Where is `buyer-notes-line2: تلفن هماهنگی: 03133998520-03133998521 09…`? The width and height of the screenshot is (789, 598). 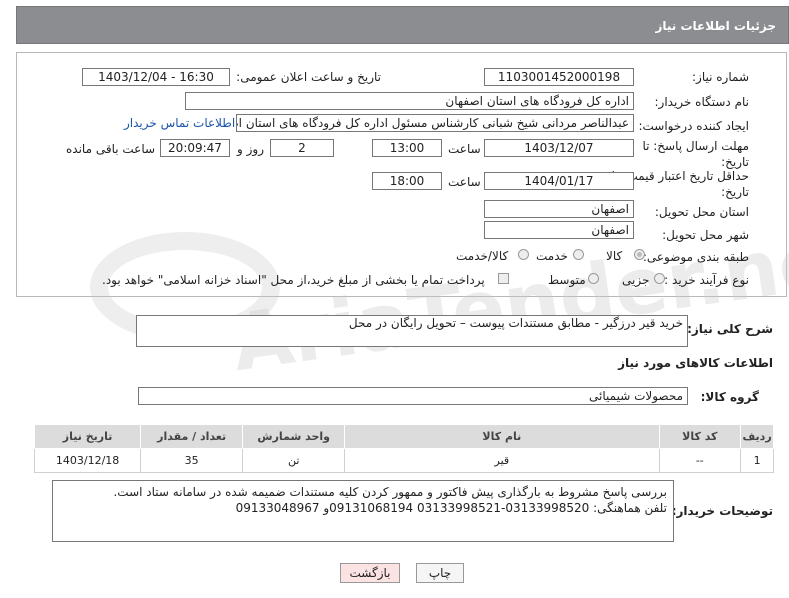
buyer-notes-line2: تلفن هماهنگی: 03133998520-03133998521 09… is located at coordinates (451, 508).